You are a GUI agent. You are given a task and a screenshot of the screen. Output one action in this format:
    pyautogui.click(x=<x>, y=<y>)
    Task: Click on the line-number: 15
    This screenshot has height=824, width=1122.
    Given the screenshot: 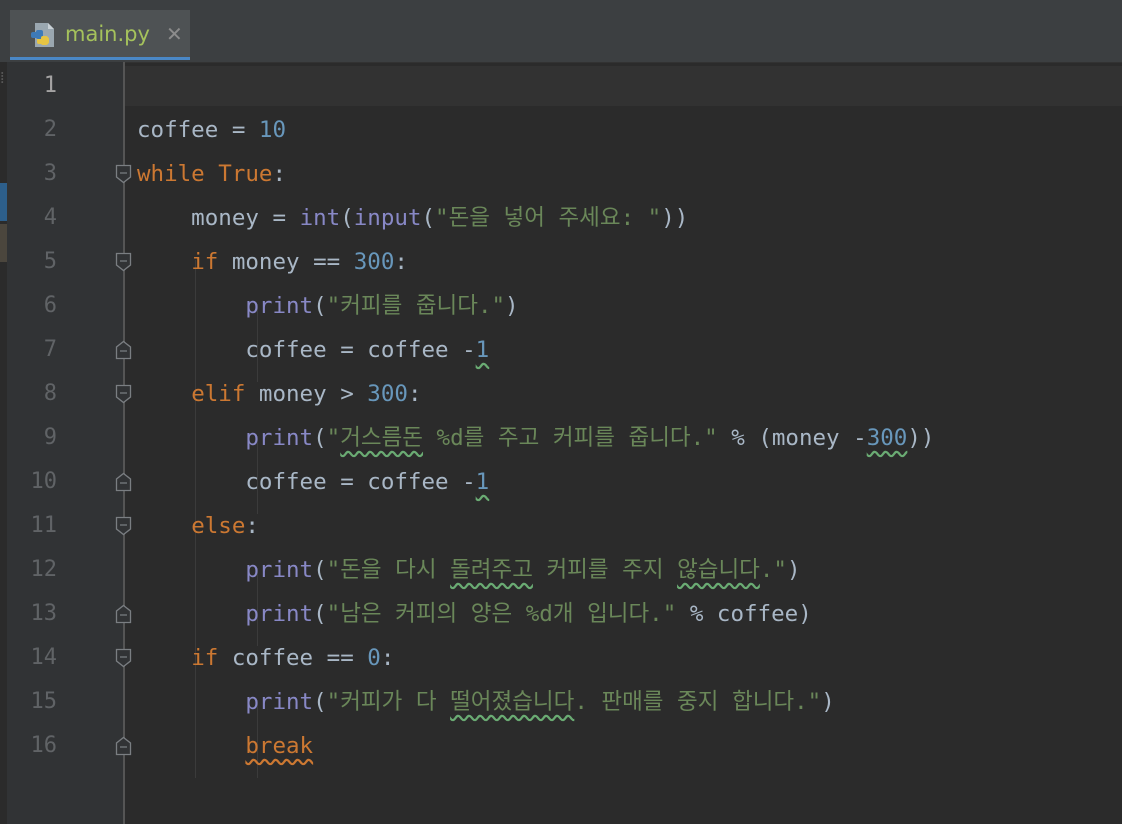 What is the action you would take?
    pyautogui.click(x=44, y=701)
    